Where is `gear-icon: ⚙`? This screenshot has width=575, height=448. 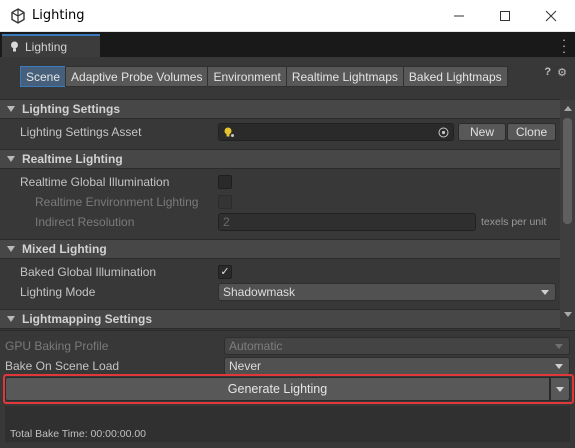 gear-icon: ⚙ is located at coordinates (562, 72).